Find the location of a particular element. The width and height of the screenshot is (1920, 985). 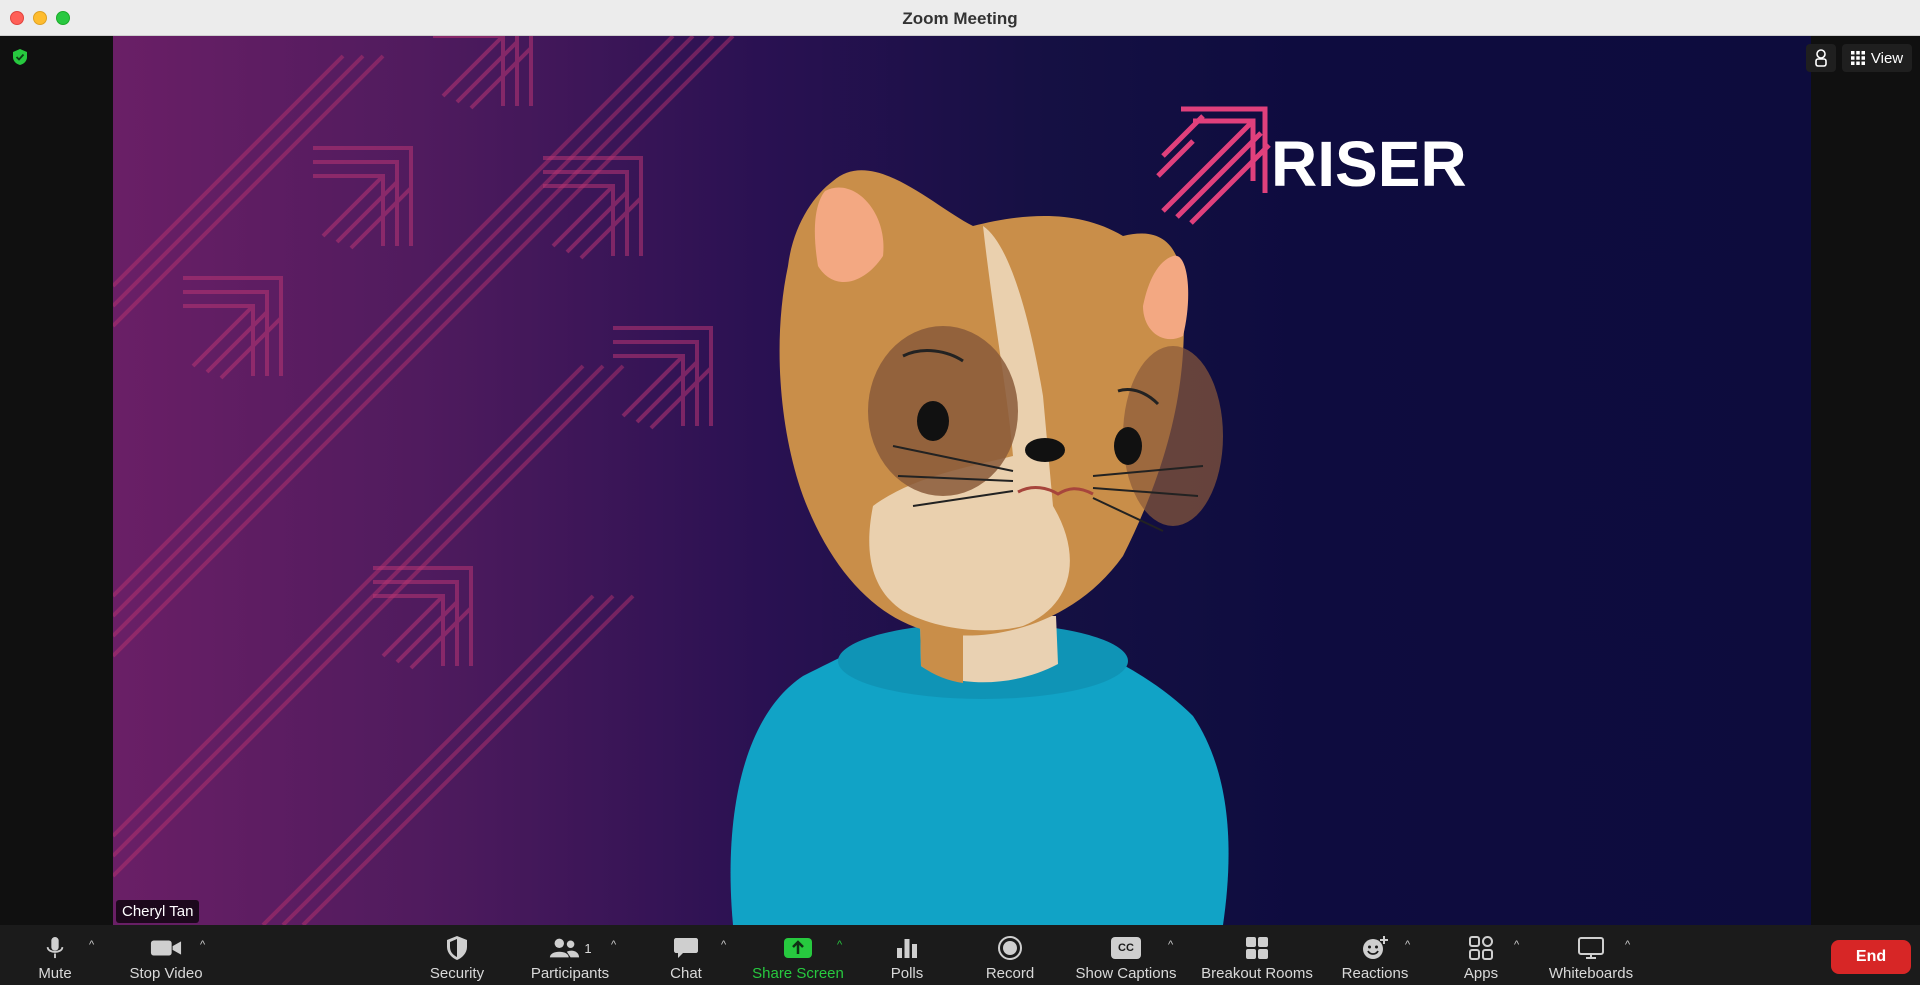

reactions-options-caret: ^ is located at coordinates (1407, 945).